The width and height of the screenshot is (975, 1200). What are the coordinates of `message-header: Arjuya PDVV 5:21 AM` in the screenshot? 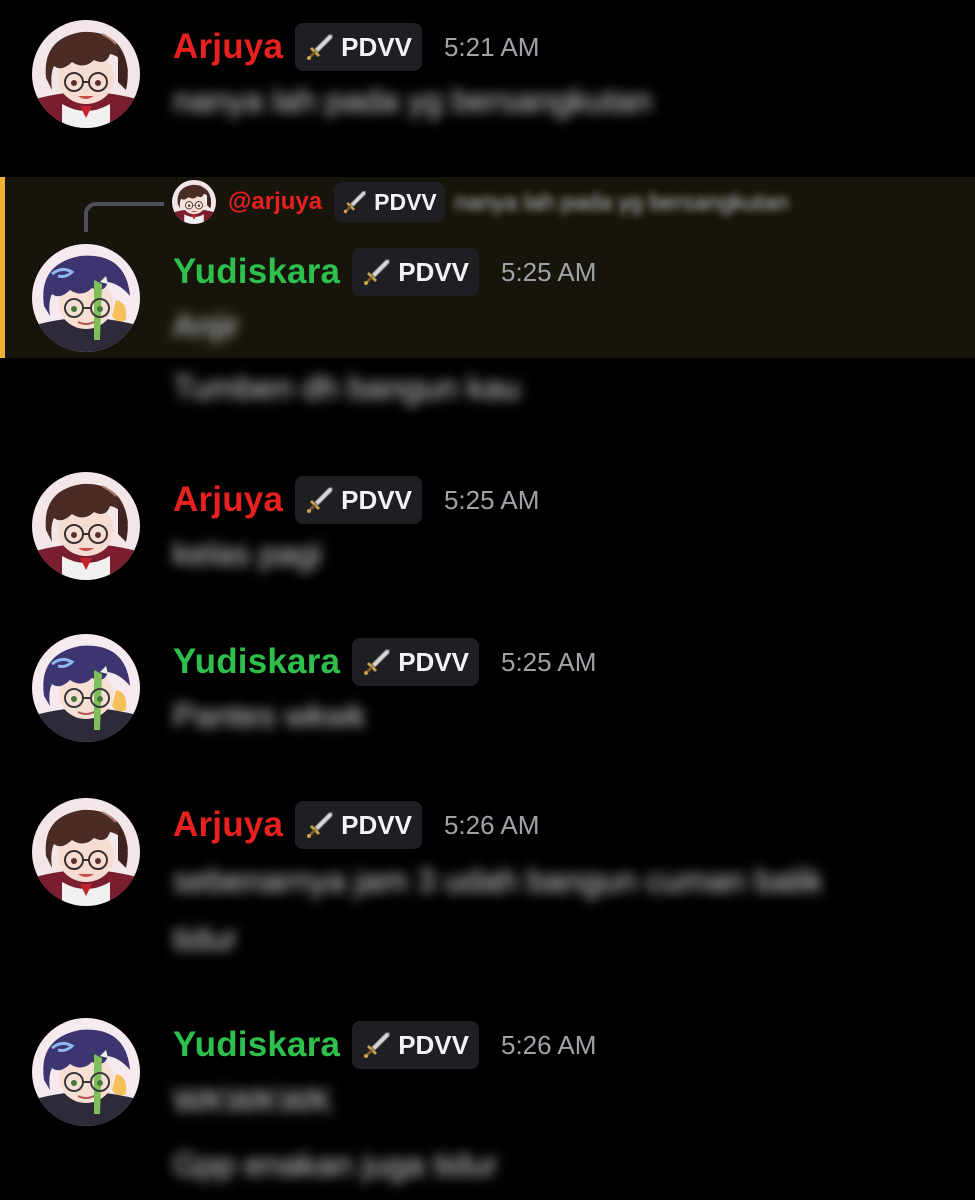 It's located at (356, 47).